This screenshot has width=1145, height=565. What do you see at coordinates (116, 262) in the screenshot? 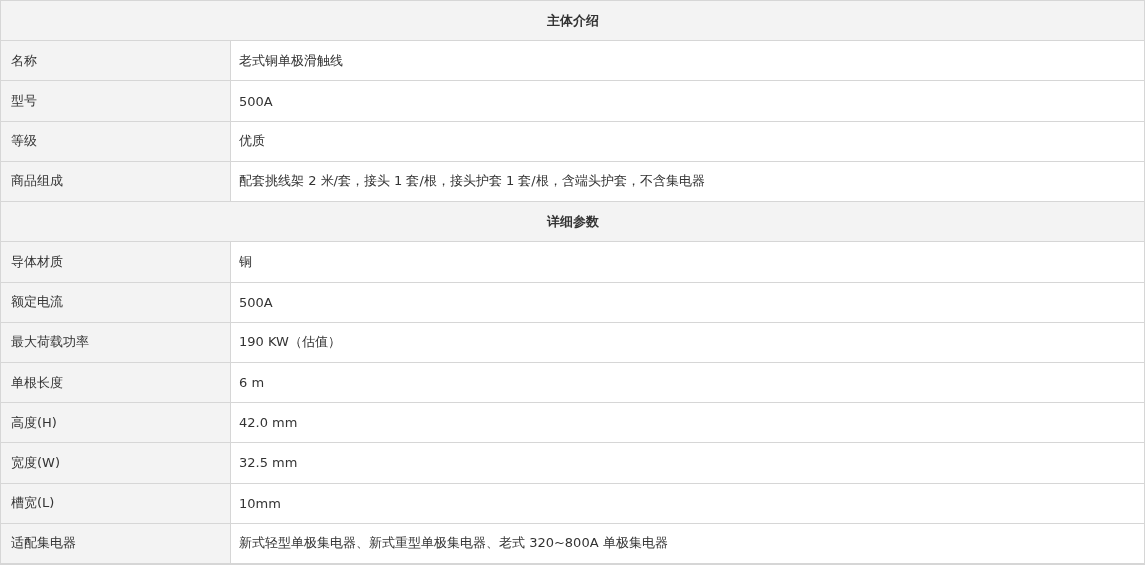
I see `label-cell: 导体材质` at bounding box center [116, 262].